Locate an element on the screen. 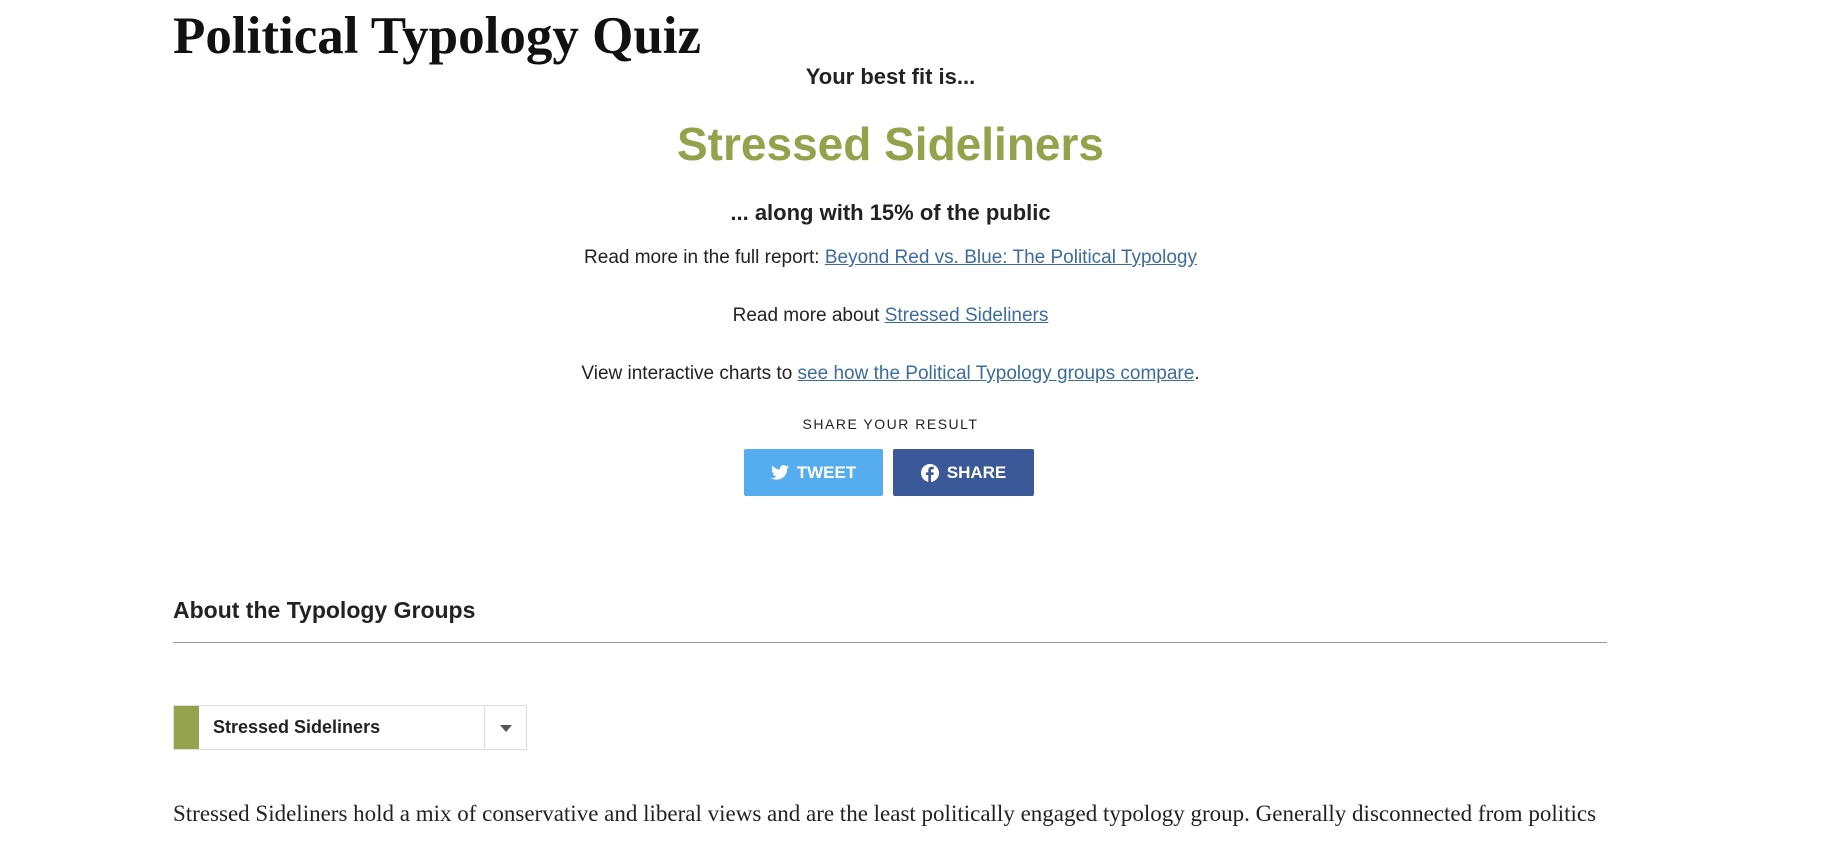 This screenshot has width=1827, height=841. typology-group-select: Stressed Sideliners is located at coordinates (350, 727).